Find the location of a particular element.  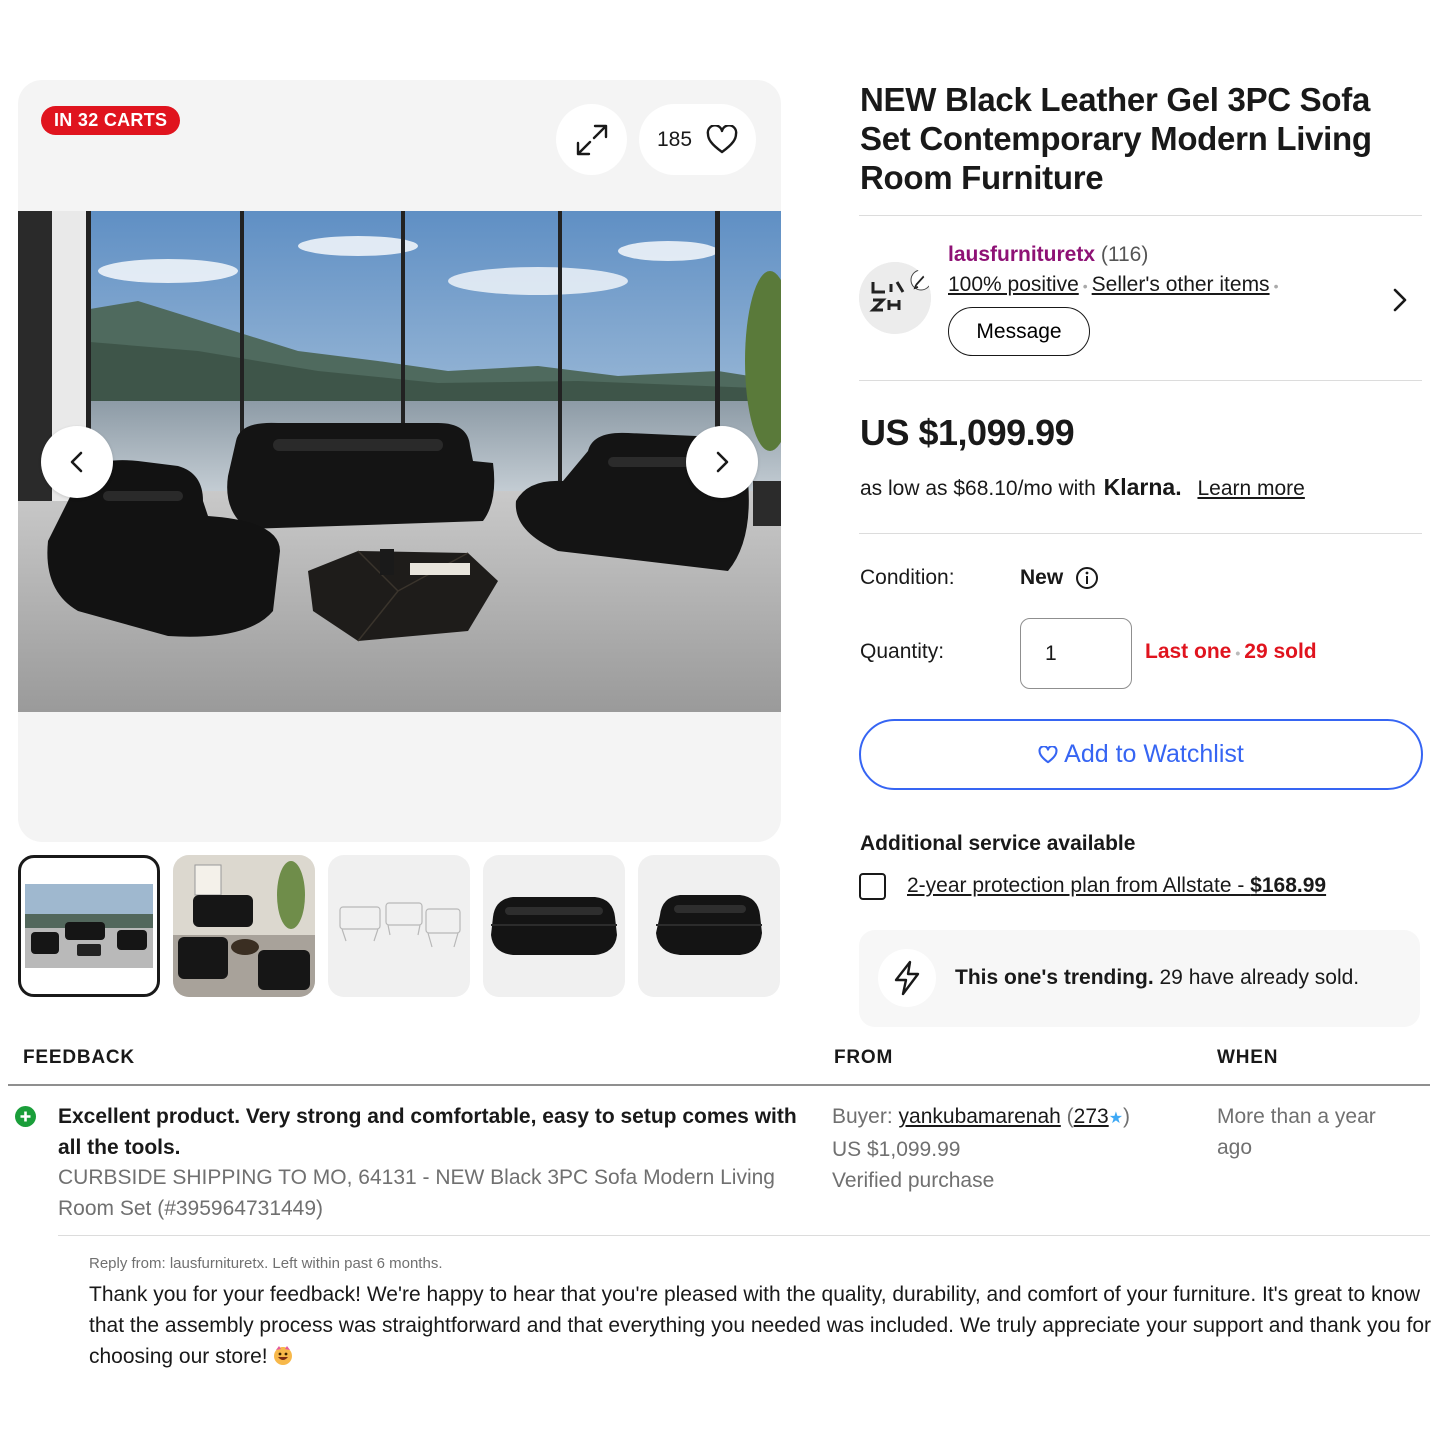

seller-name-row: lausfurnituretx (116) is located at coordinates (1048, 255).